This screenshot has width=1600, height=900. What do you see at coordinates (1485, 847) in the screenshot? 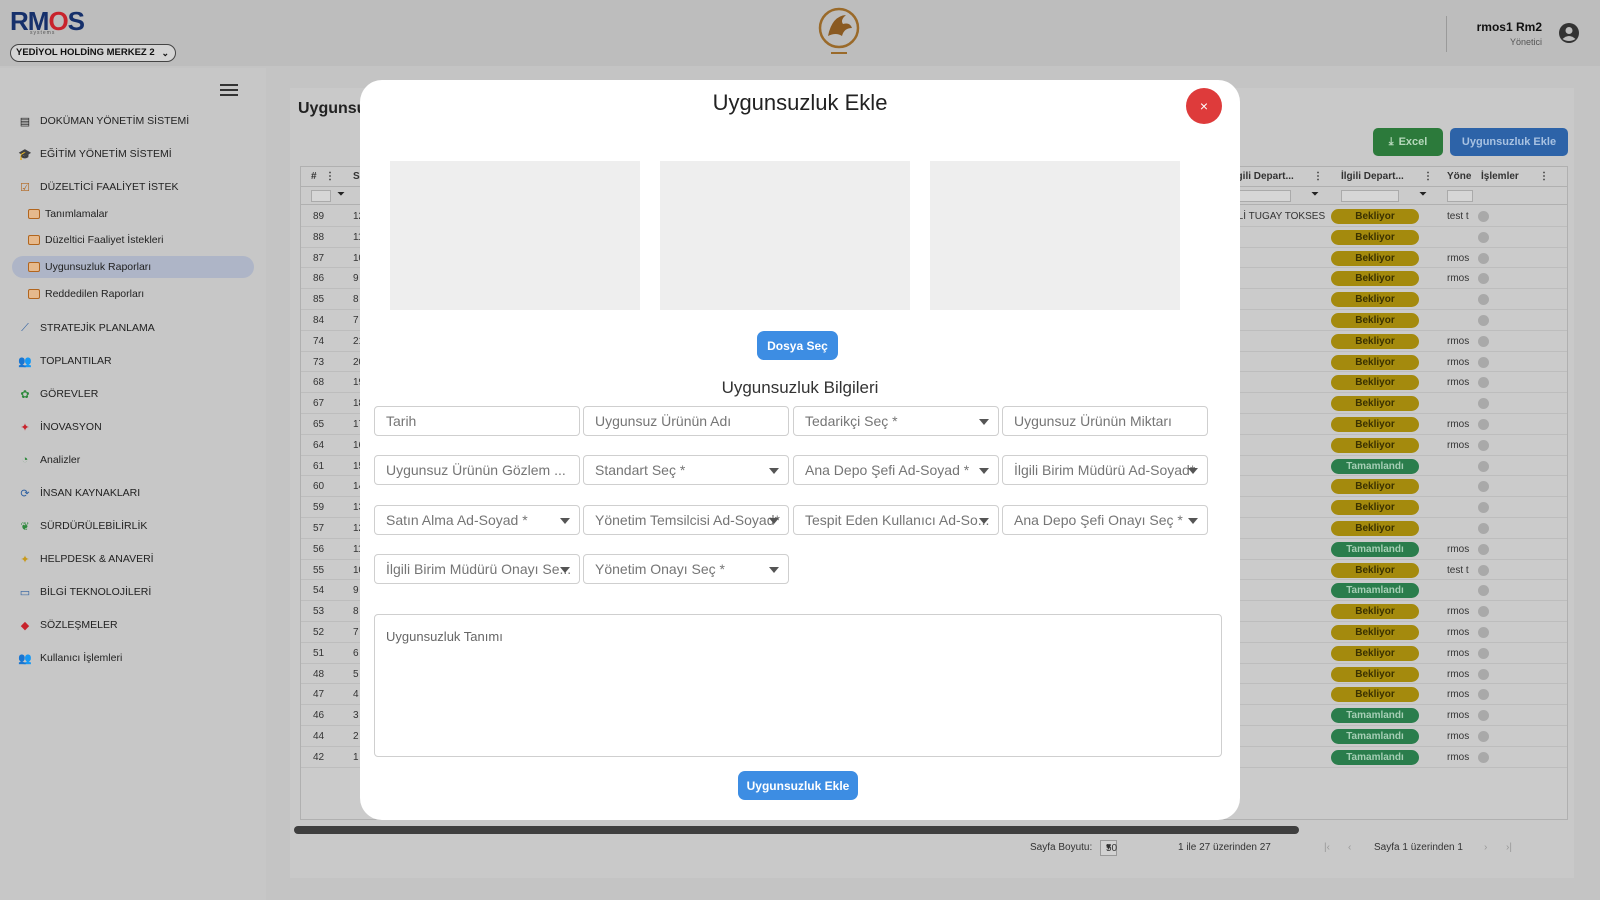
I see `next-page-icon: ›` at bounding box center [1485, 847].